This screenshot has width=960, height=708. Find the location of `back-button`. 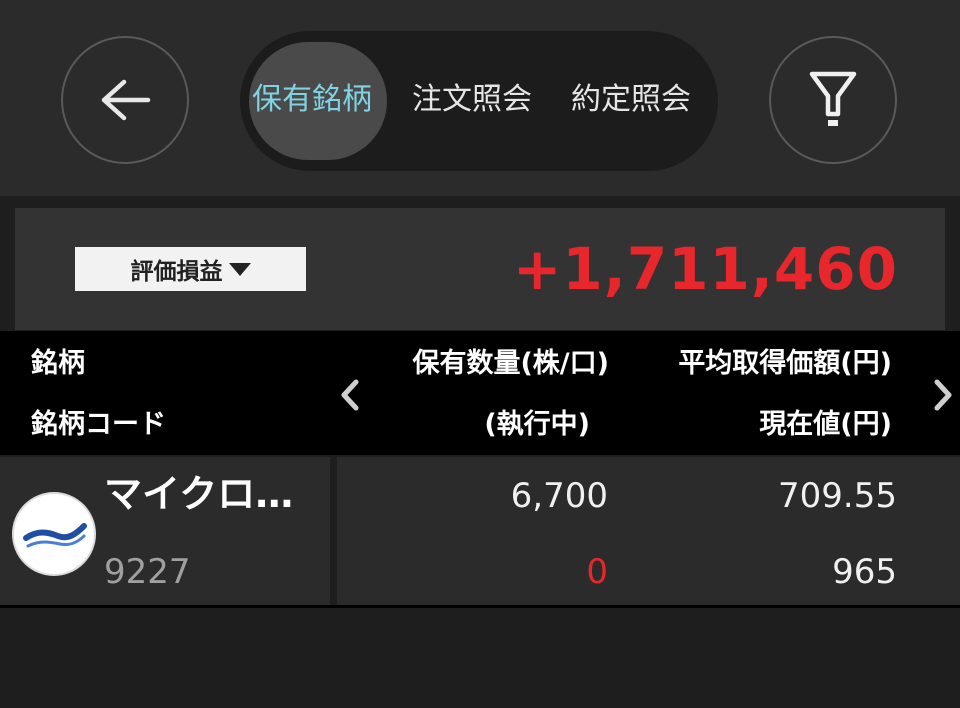

back-button is located at coordinates (125, 100).